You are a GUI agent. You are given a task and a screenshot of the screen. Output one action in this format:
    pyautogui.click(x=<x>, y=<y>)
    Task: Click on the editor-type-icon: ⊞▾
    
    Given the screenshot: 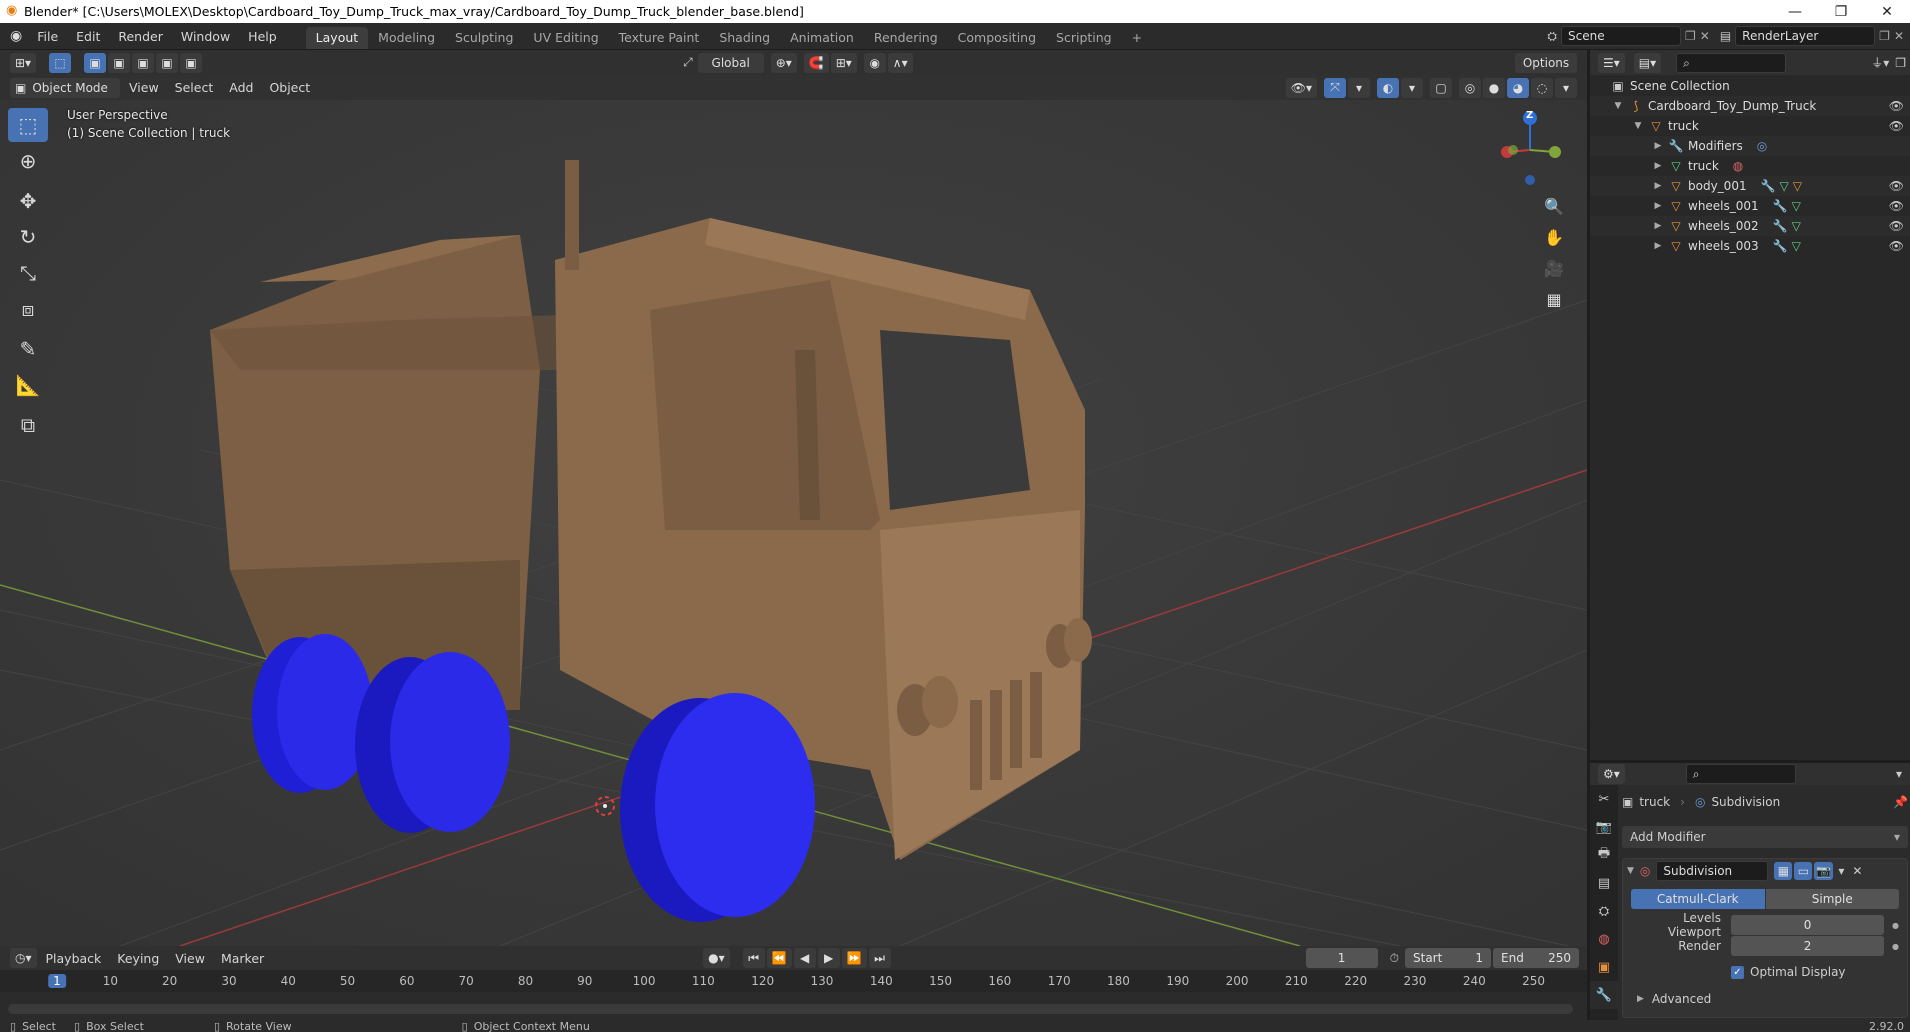 What is the action you would take?
    pyautogui.click(x=23, y=62)
    